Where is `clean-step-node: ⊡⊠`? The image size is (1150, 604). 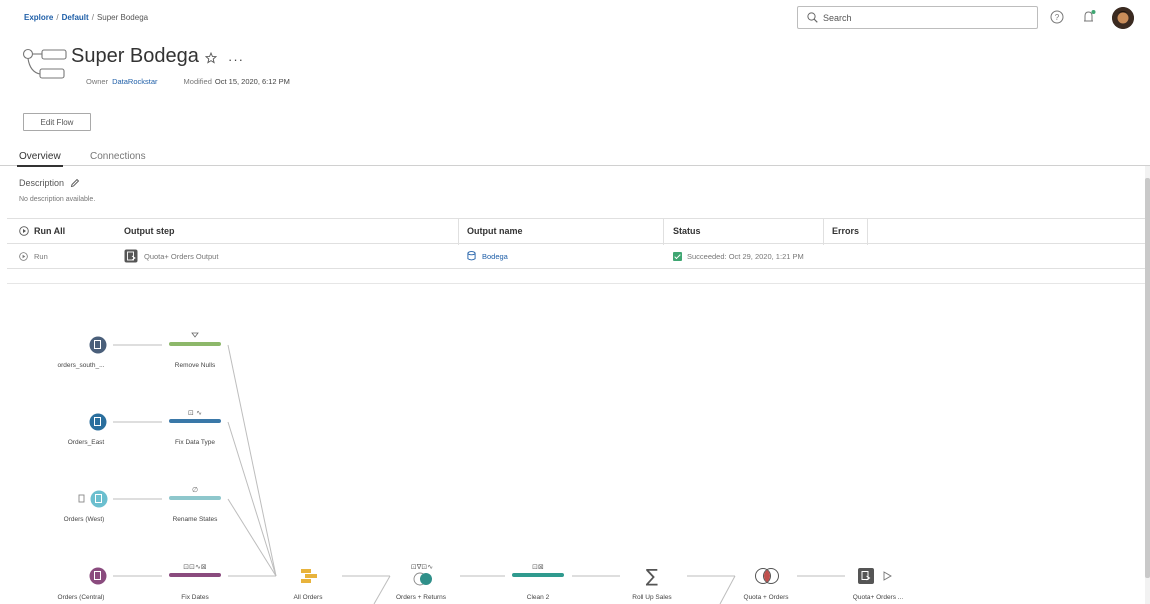
clean-step-node: ⊡⊠ is located at coordinates (538, 570).